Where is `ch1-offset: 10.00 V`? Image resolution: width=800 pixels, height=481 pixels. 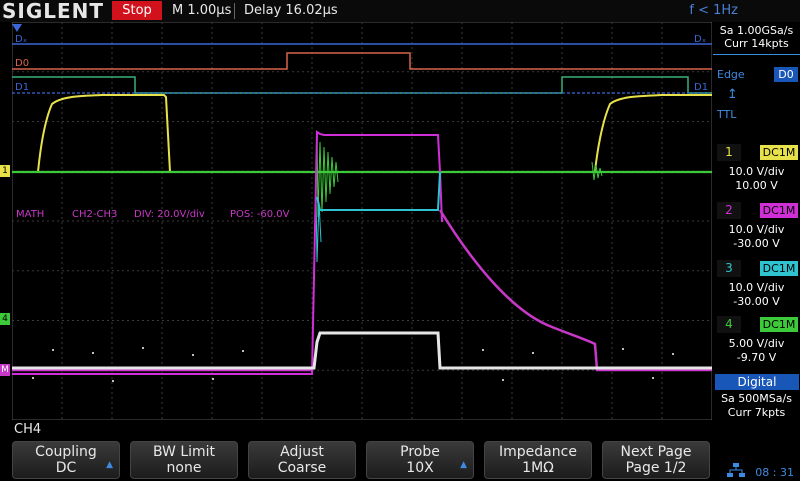 ch1-offset: 10.00 V is located at coordinates (756, 185).